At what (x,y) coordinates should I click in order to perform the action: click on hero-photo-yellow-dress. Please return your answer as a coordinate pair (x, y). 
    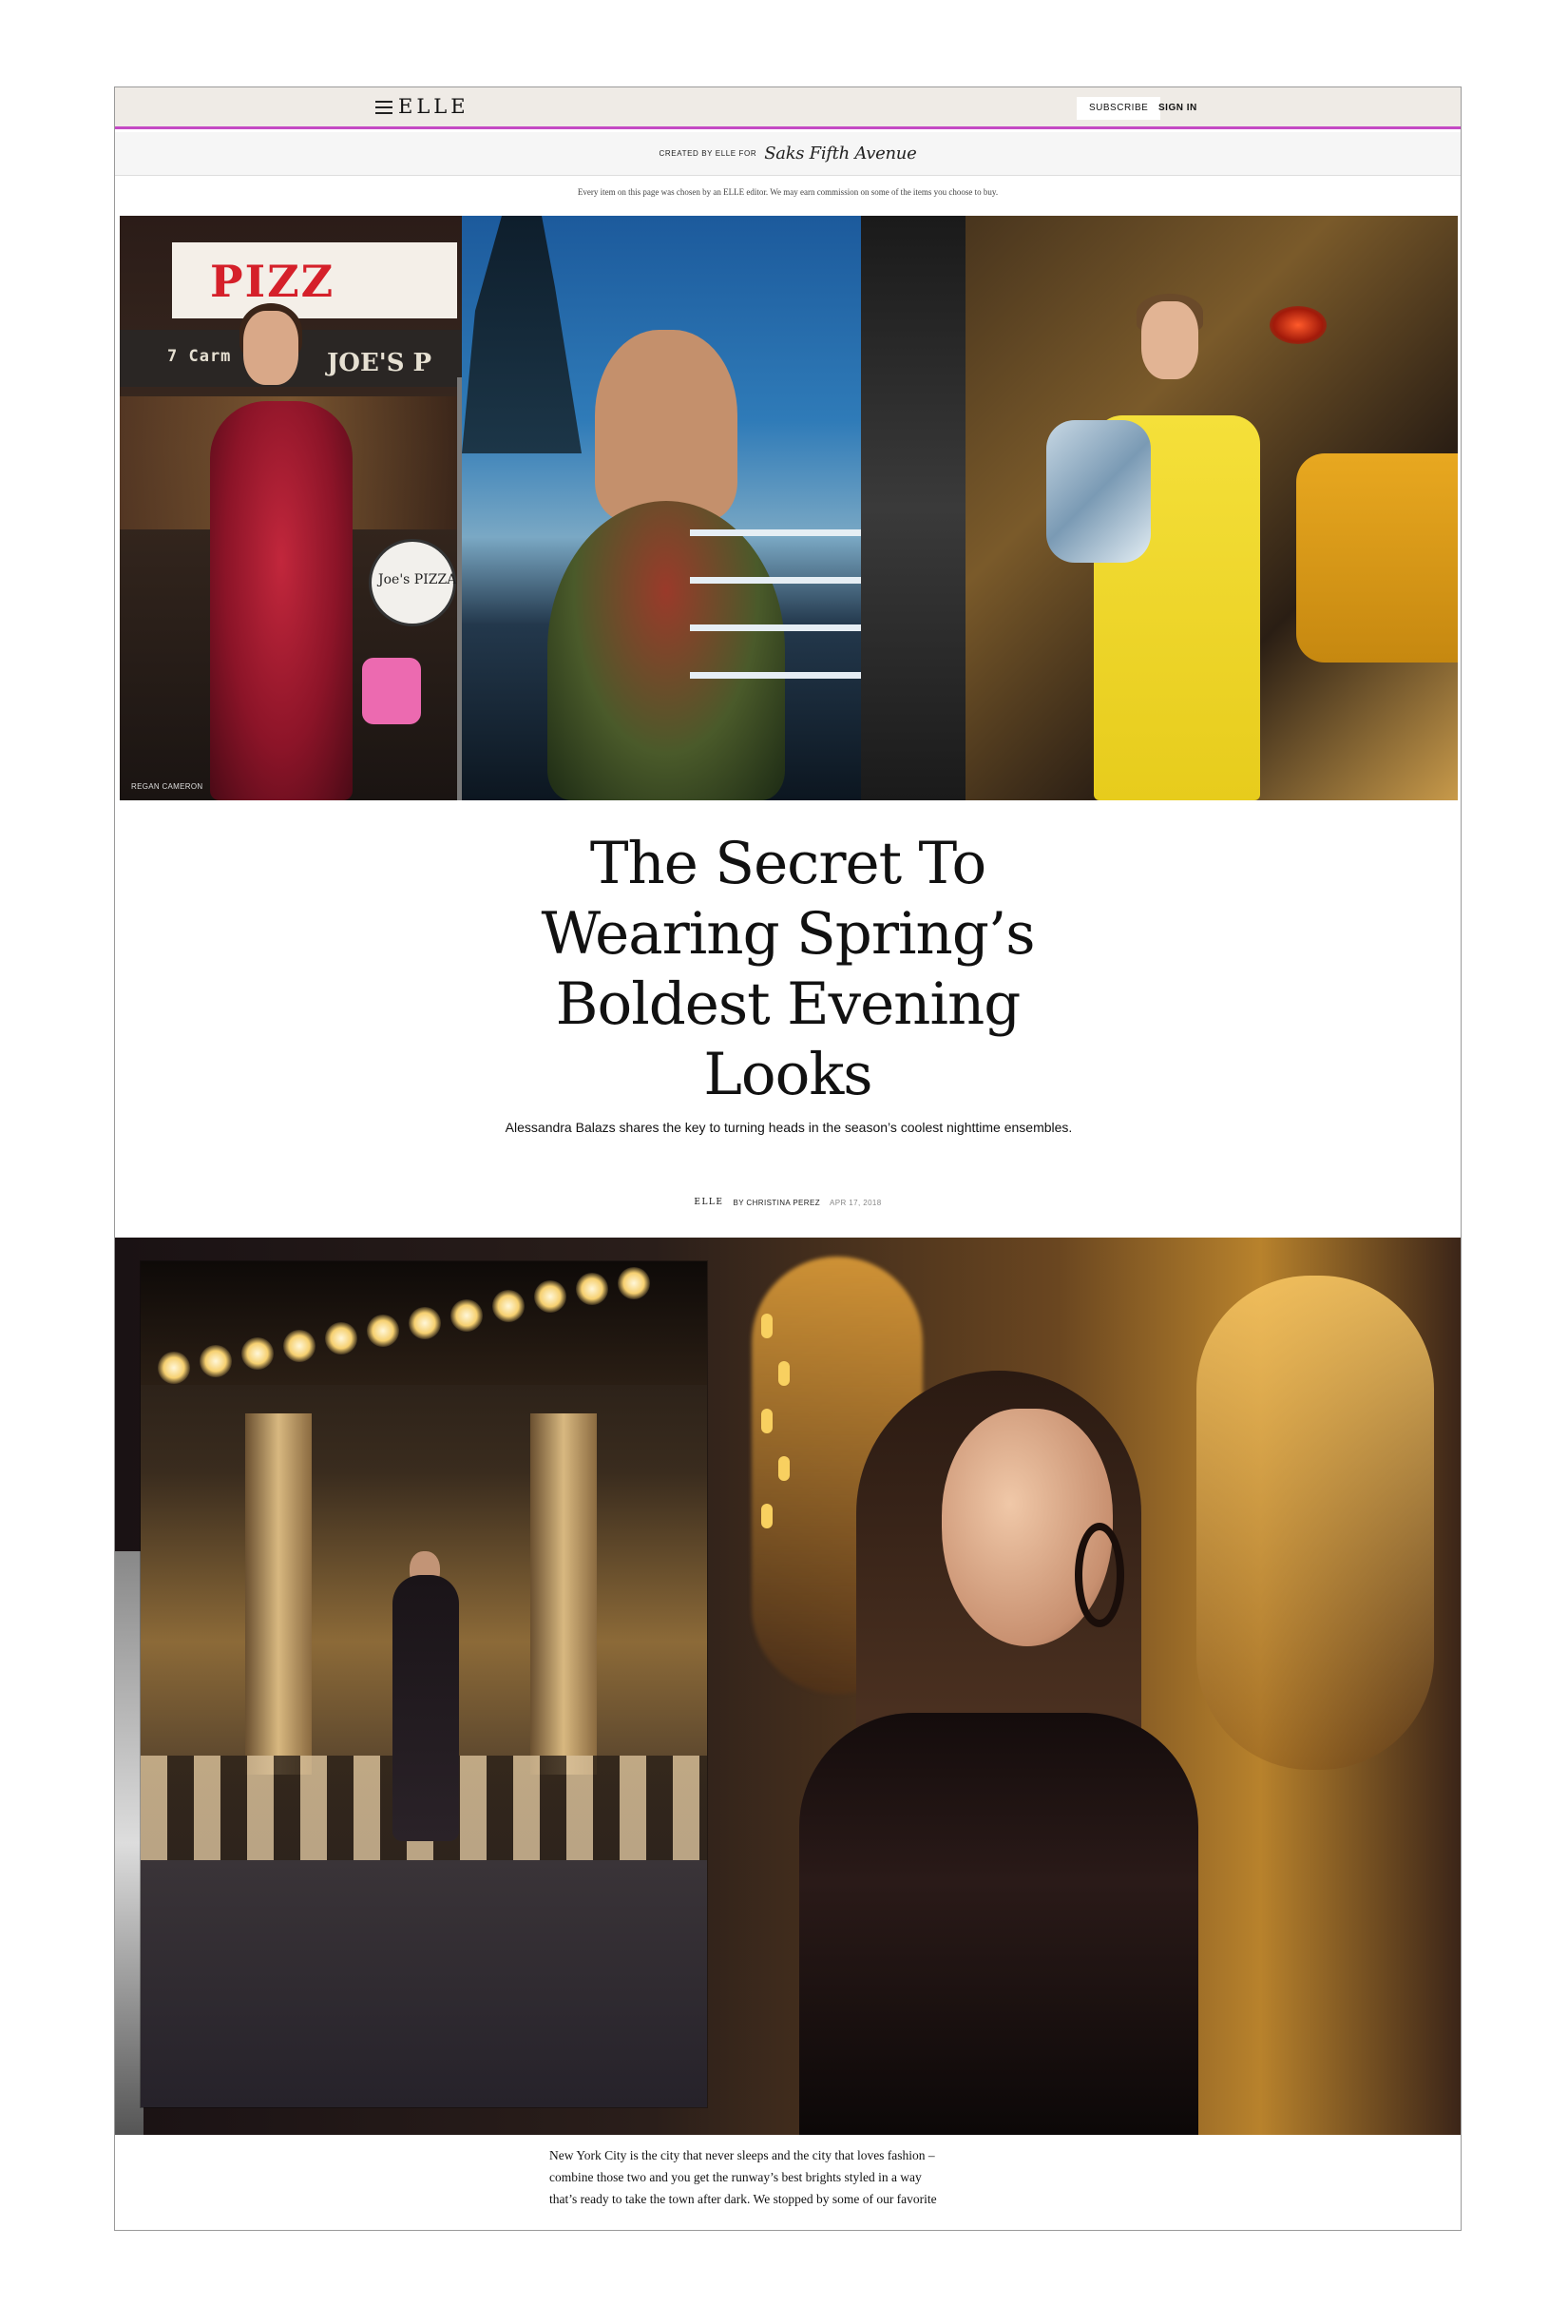
    Looking at the image, I should click on (1159, 508).